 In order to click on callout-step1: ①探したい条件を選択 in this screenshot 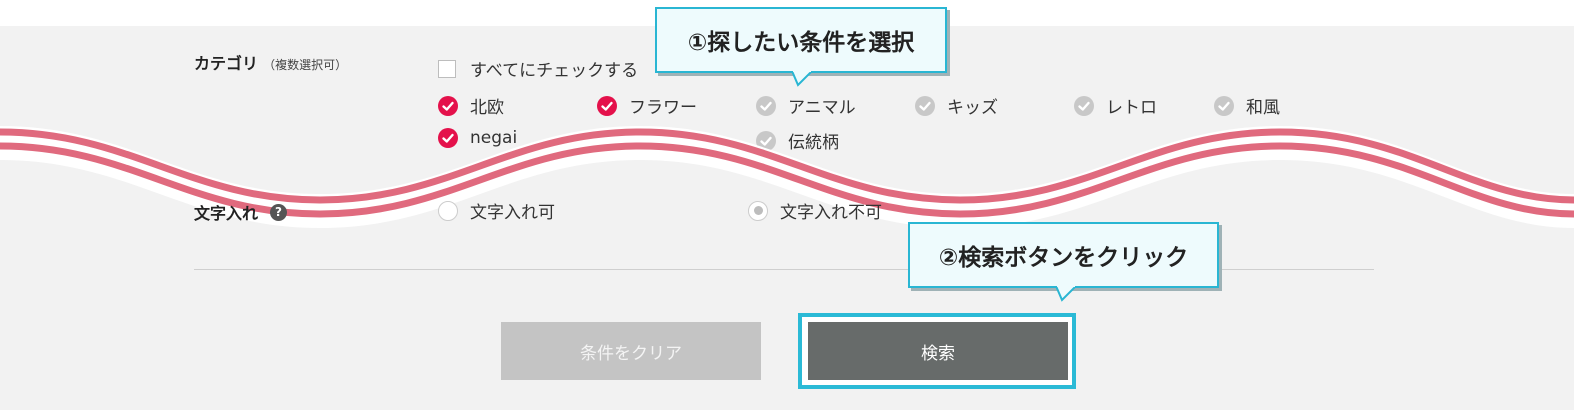, I will do `click(801, 40)`.